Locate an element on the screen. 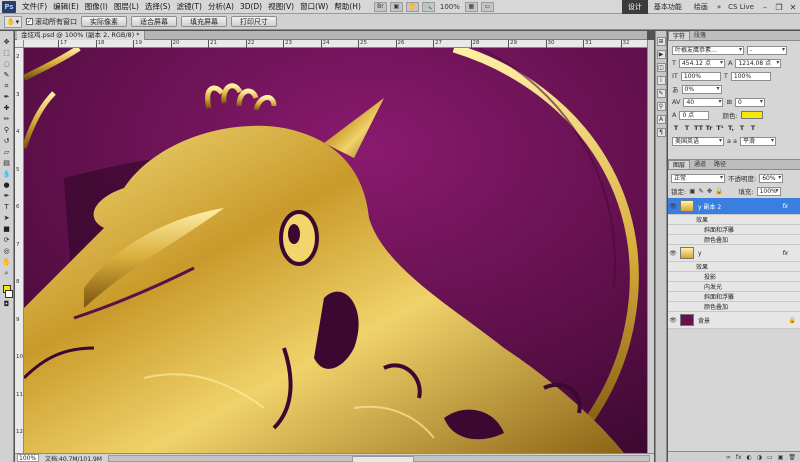 Image resolution: width=800 pixels, height=462 pixels. add-mask-icon: ◐ is located at coordinates (749, 457).